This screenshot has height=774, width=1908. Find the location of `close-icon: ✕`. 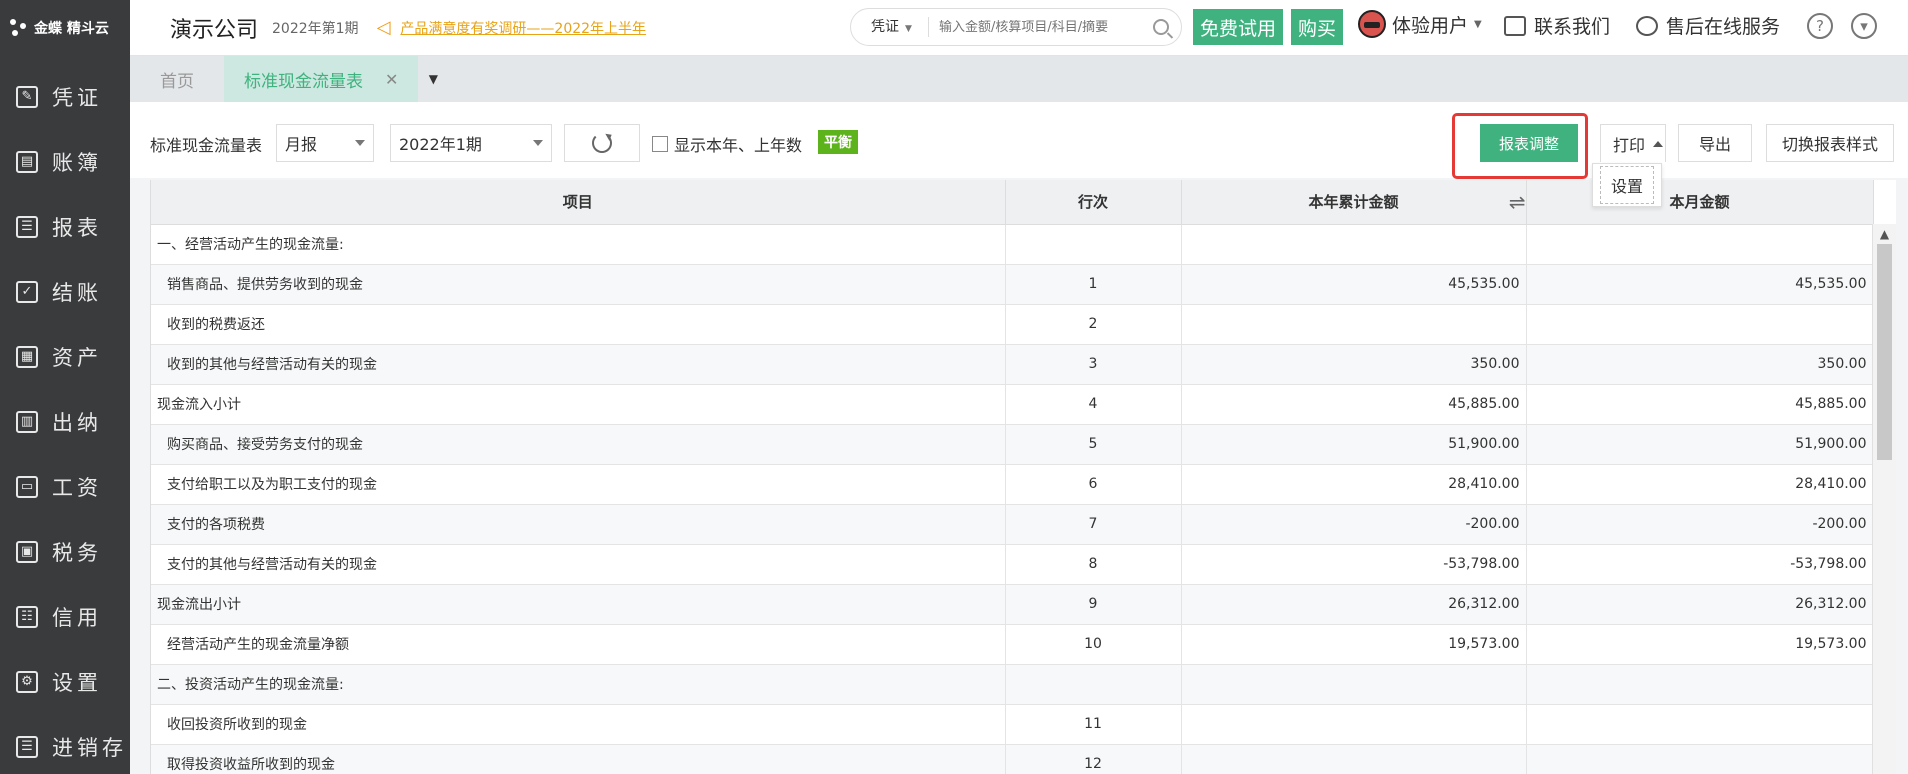

close-icon: ✕ is located at coordinates (391, 79).